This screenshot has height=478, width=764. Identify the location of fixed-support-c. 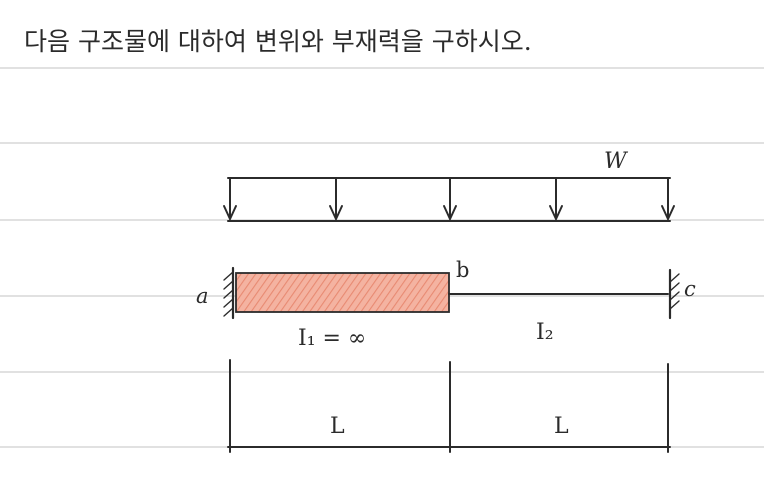
(674, 294).